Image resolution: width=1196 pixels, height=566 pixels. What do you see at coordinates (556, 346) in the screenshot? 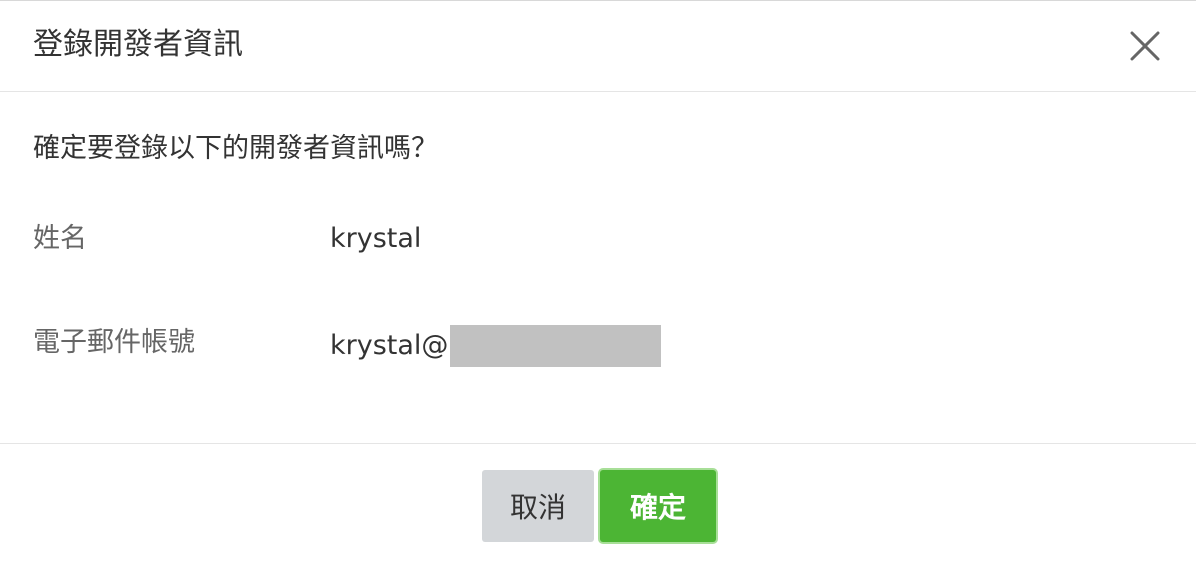
I see `redacted-block` at bounding box center [556, 346].